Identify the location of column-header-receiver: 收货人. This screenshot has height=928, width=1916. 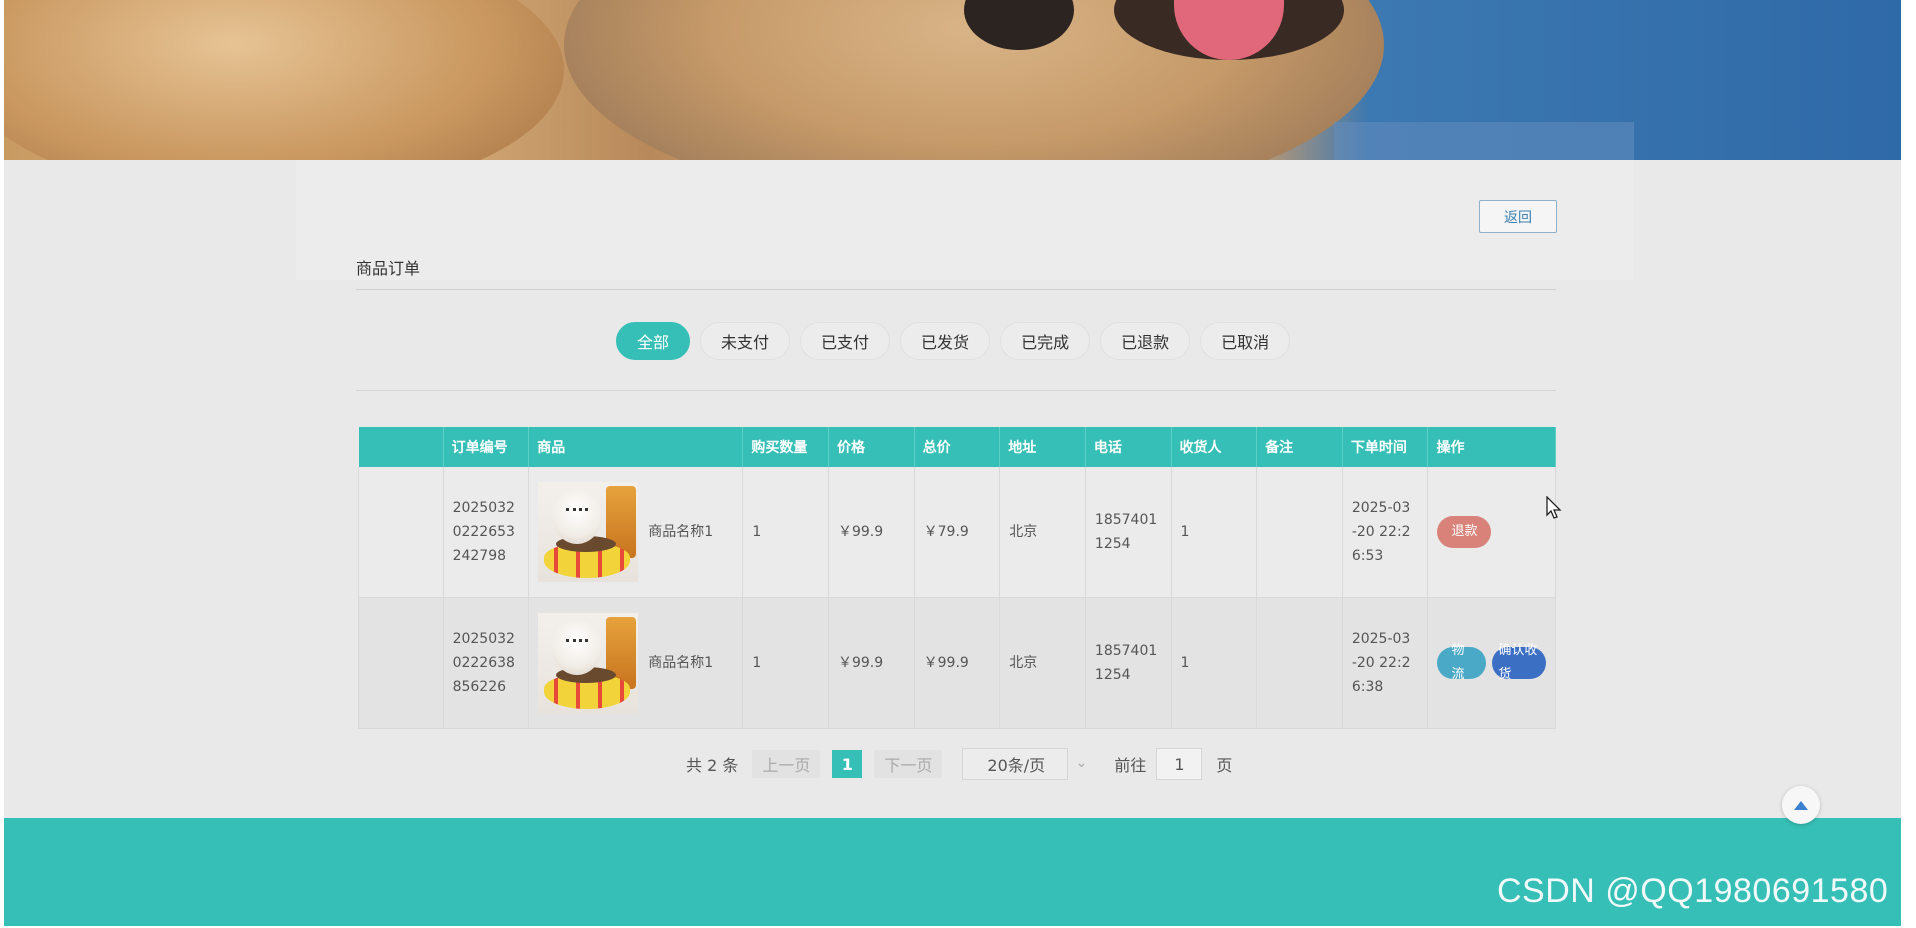
(1214, 447).